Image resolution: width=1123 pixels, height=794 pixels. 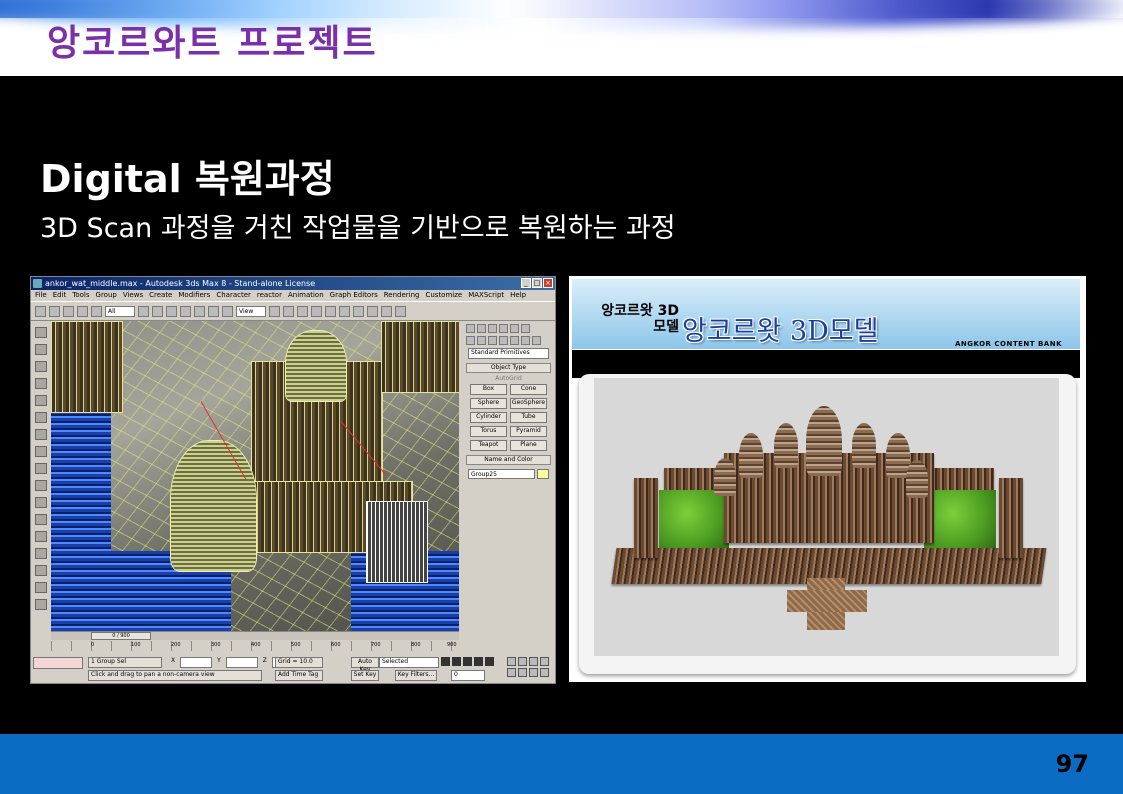 What do you see at coordinates (445, 661) in the screenshot?
I see `go-to-start-icon` at bounding box center [445, 661].